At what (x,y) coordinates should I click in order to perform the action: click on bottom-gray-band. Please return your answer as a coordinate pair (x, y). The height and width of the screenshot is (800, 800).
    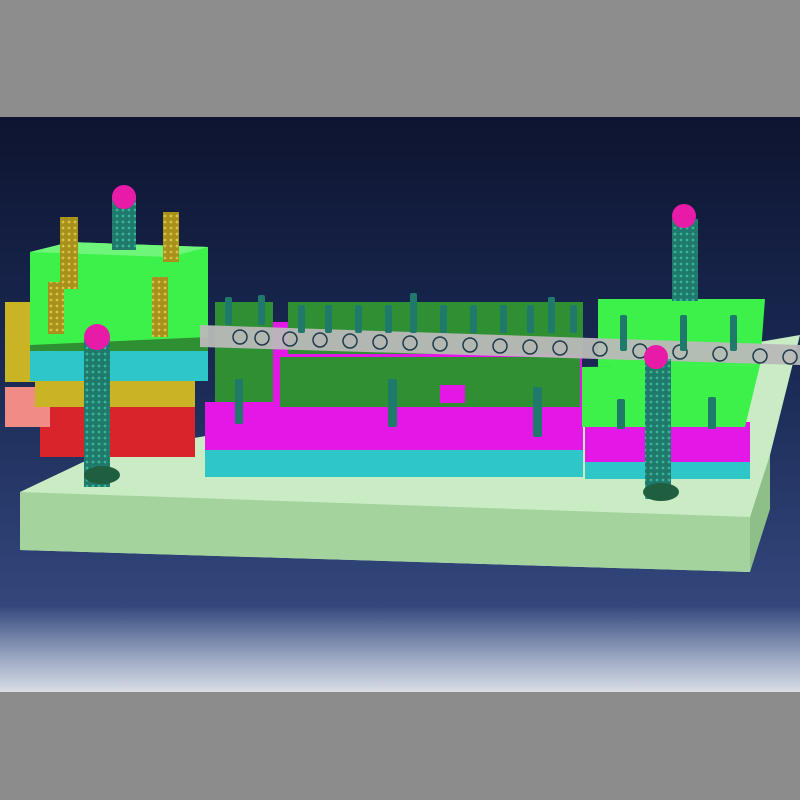
    Looking at the image, I should click on (400, 746).